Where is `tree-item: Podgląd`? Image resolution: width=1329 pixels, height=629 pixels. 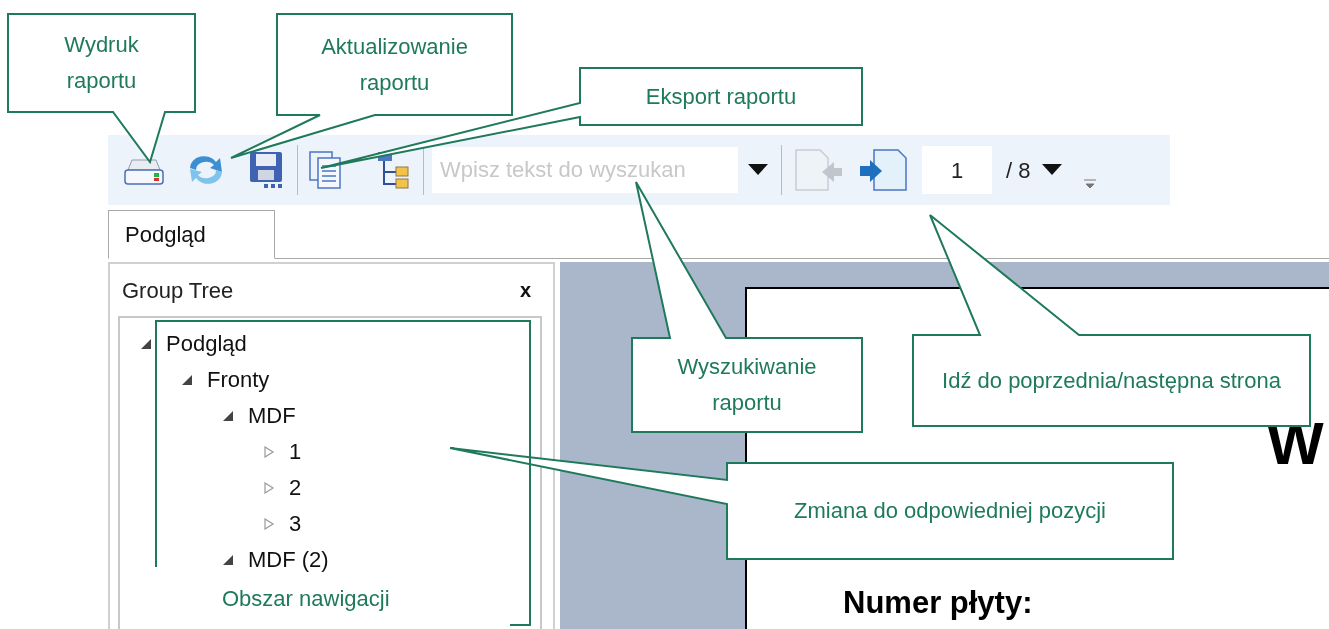
tree-item: Podgląd is located at coordinates (206, 344).